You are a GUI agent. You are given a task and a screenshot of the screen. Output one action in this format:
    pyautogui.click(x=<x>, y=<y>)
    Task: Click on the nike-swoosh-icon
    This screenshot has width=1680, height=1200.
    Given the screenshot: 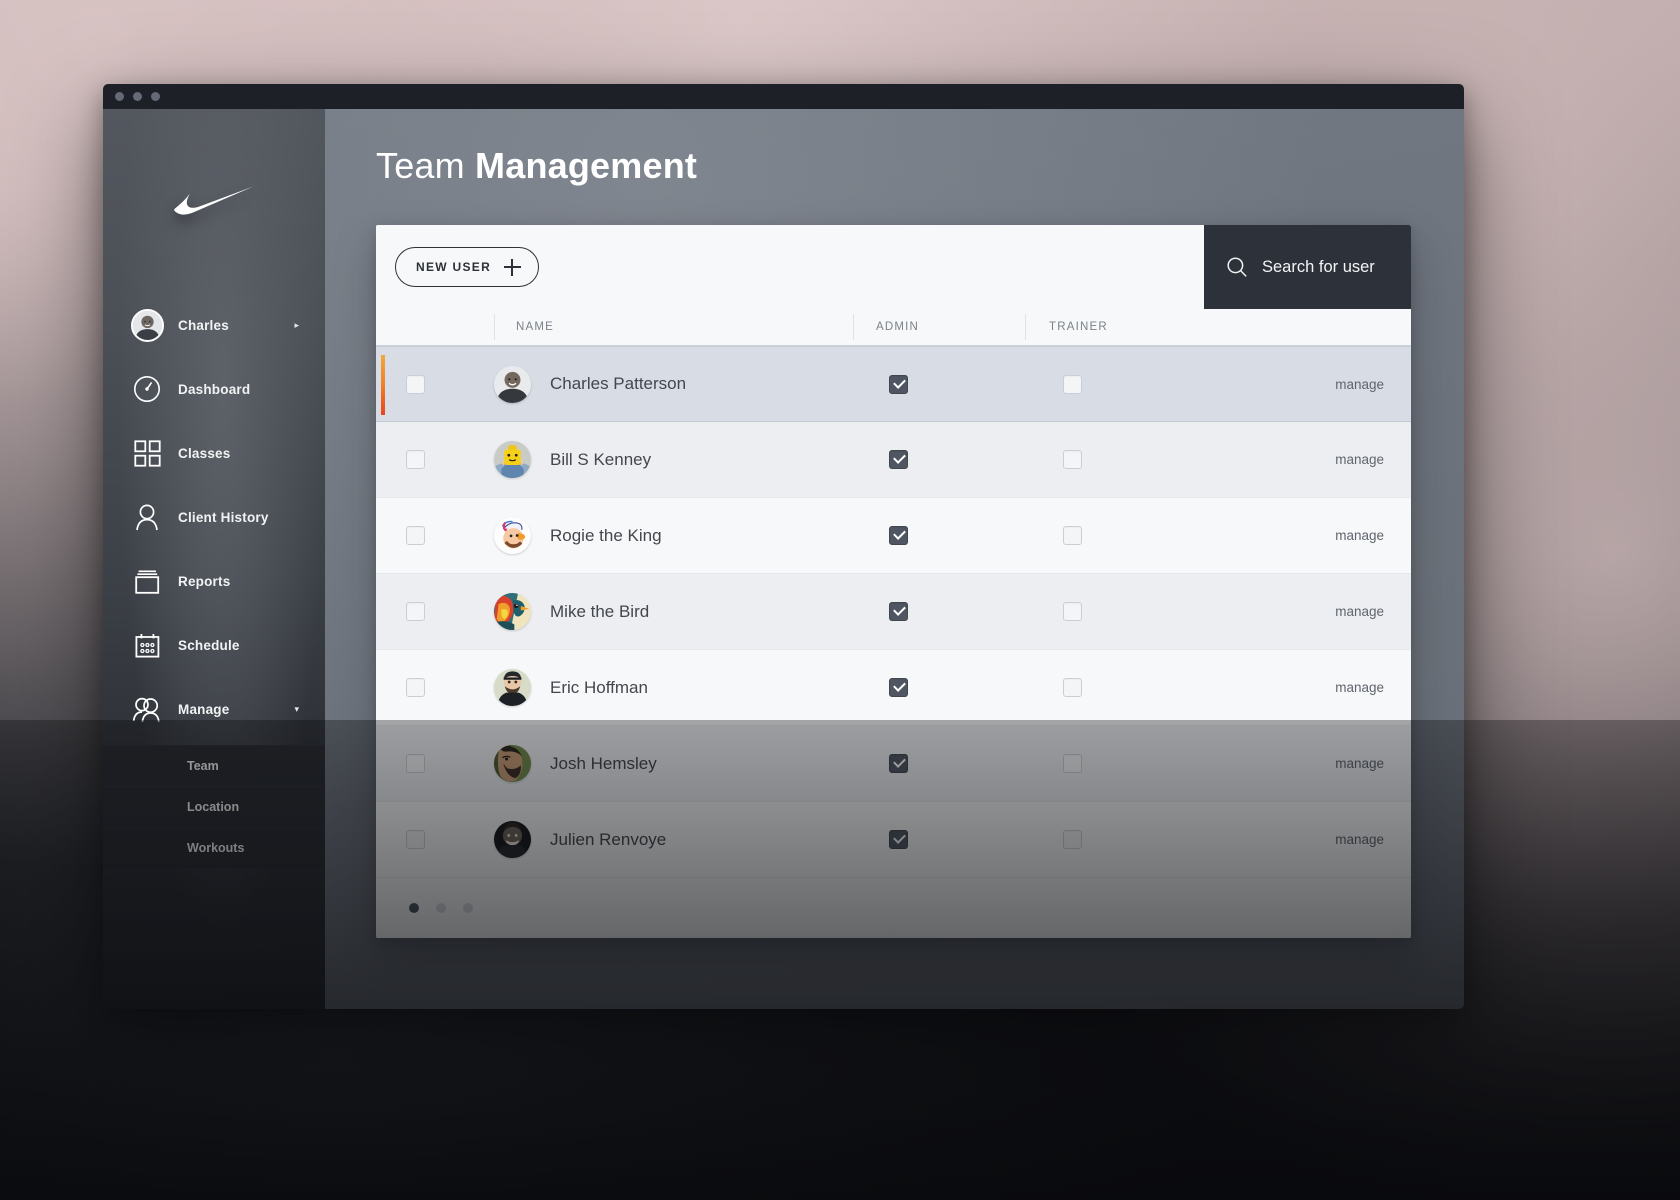 What is the action you would take?
    pyautogui.click(x=214, y=200)
    